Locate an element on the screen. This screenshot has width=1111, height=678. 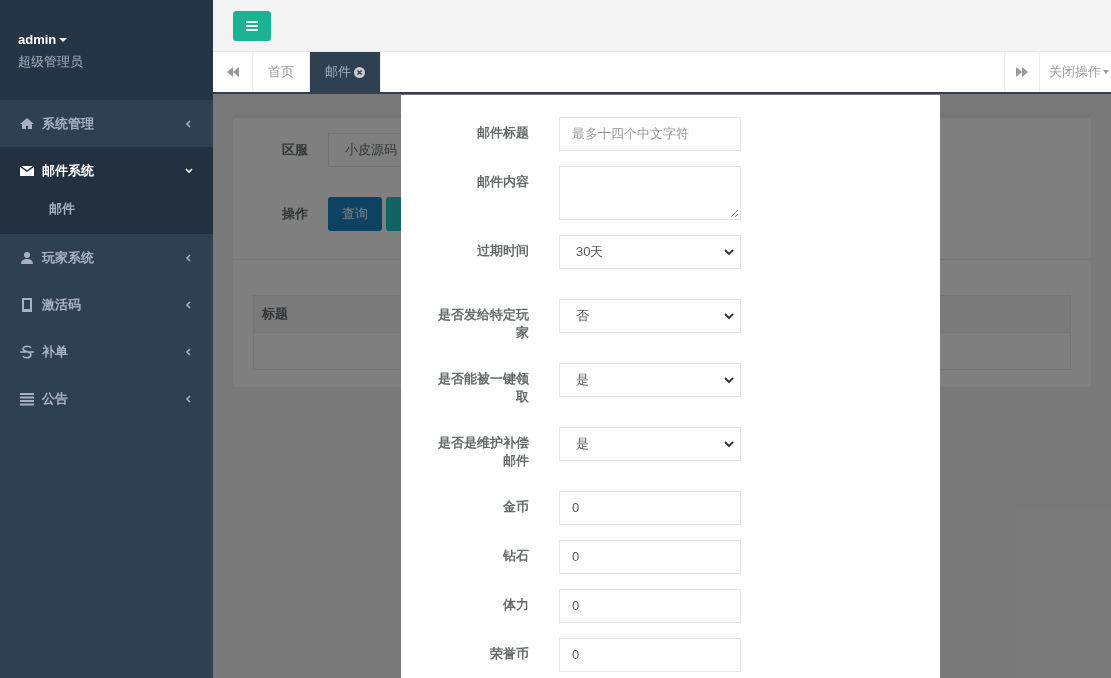
field-label: 荣誉币 is located at coordinates (509, 654).